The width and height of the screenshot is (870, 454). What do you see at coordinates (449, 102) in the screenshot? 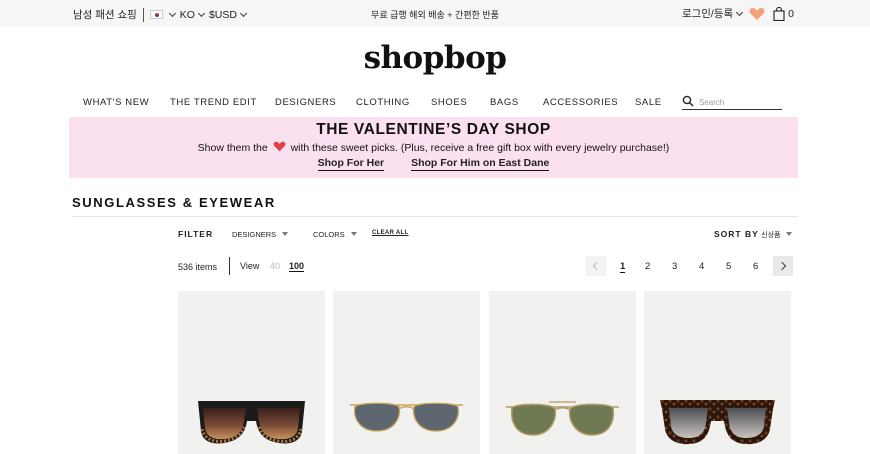
I see `nav-shoes: SHOES` at bounding box center [449, 102].